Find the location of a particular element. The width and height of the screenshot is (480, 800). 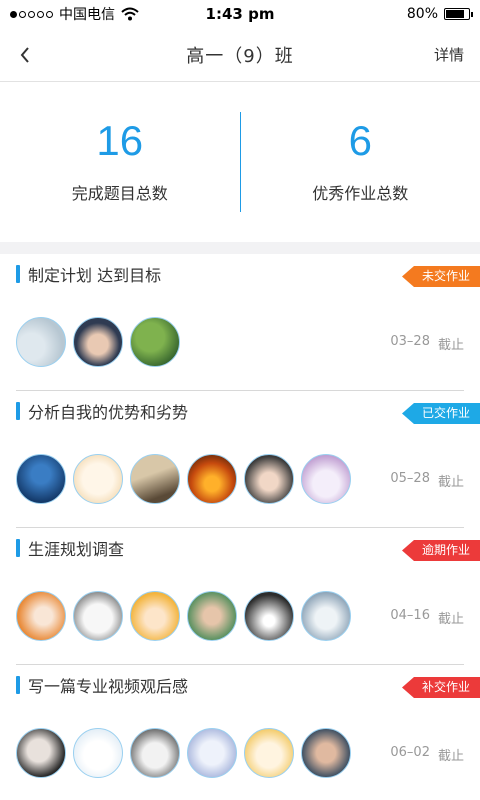

avatar-night-sky is located at coordinates (41, 479).